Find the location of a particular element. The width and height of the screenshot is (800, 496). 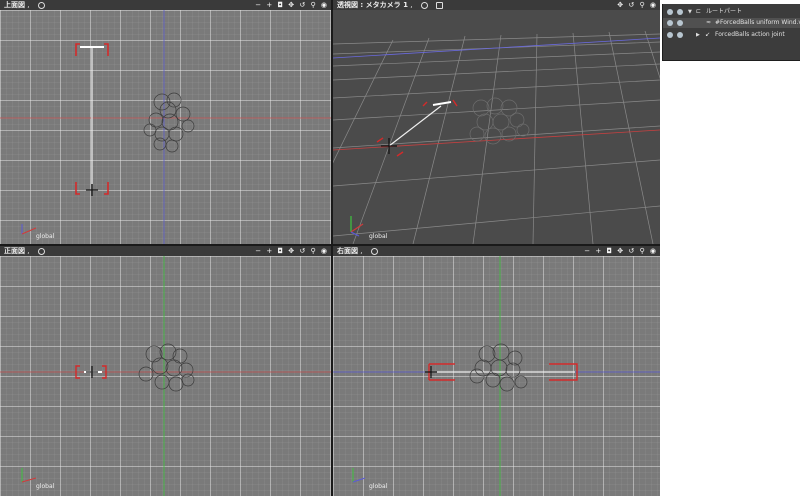

joint-icon: ↙ is located at coordinates (708, 34).